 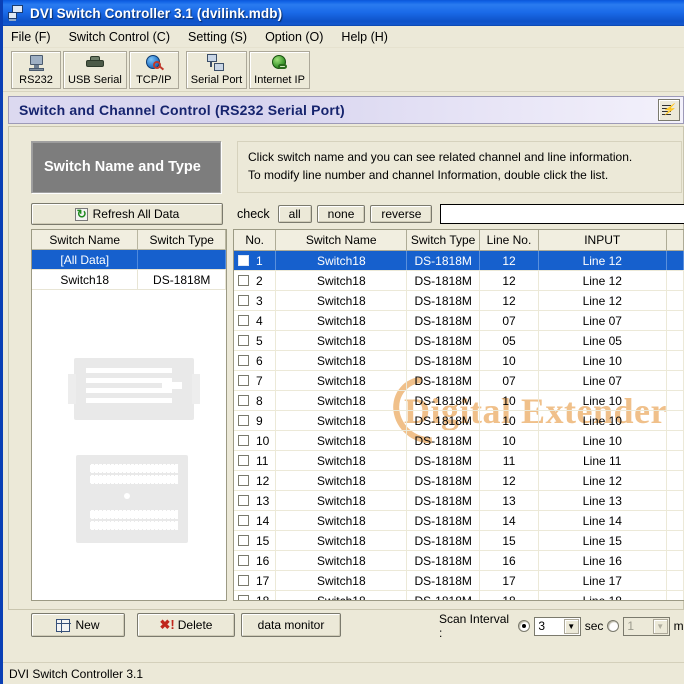 I want to click on list-lightning-button: ⚡, so click(x=669, y=110).